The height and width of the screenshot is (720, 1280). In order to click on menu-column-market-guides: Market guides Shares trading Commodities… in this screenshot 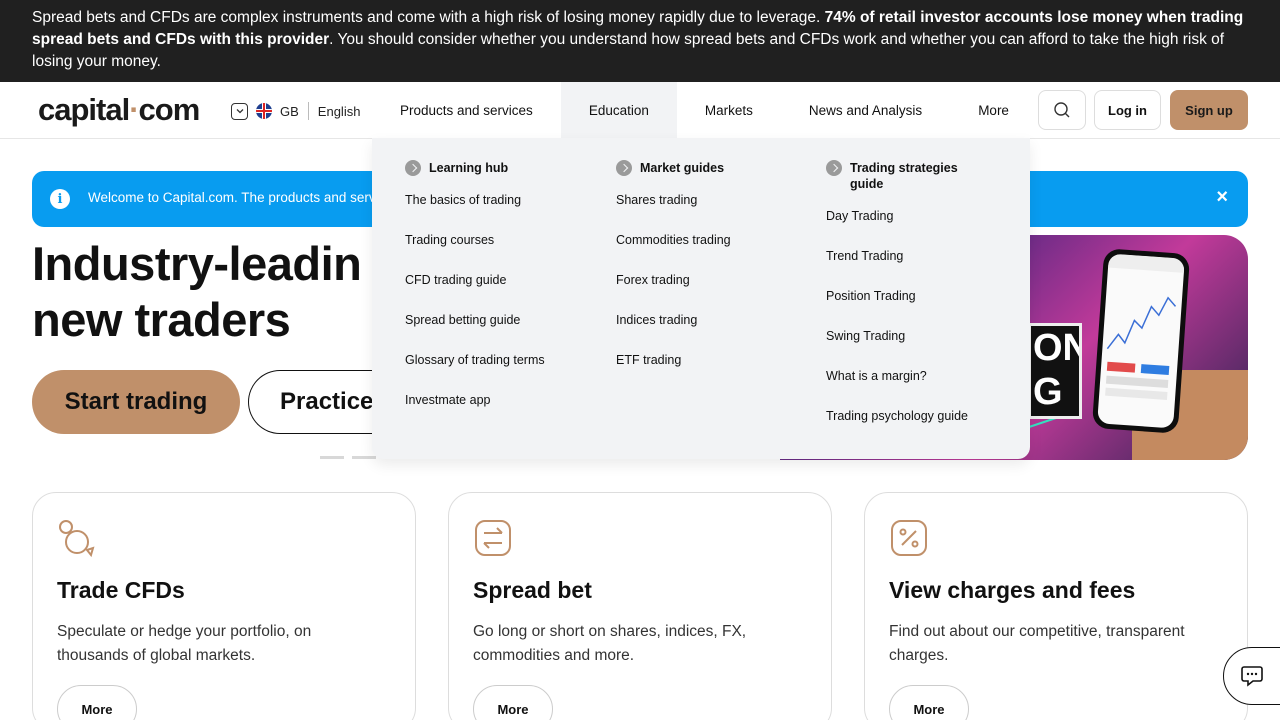, I will do `click(673, 276)`.